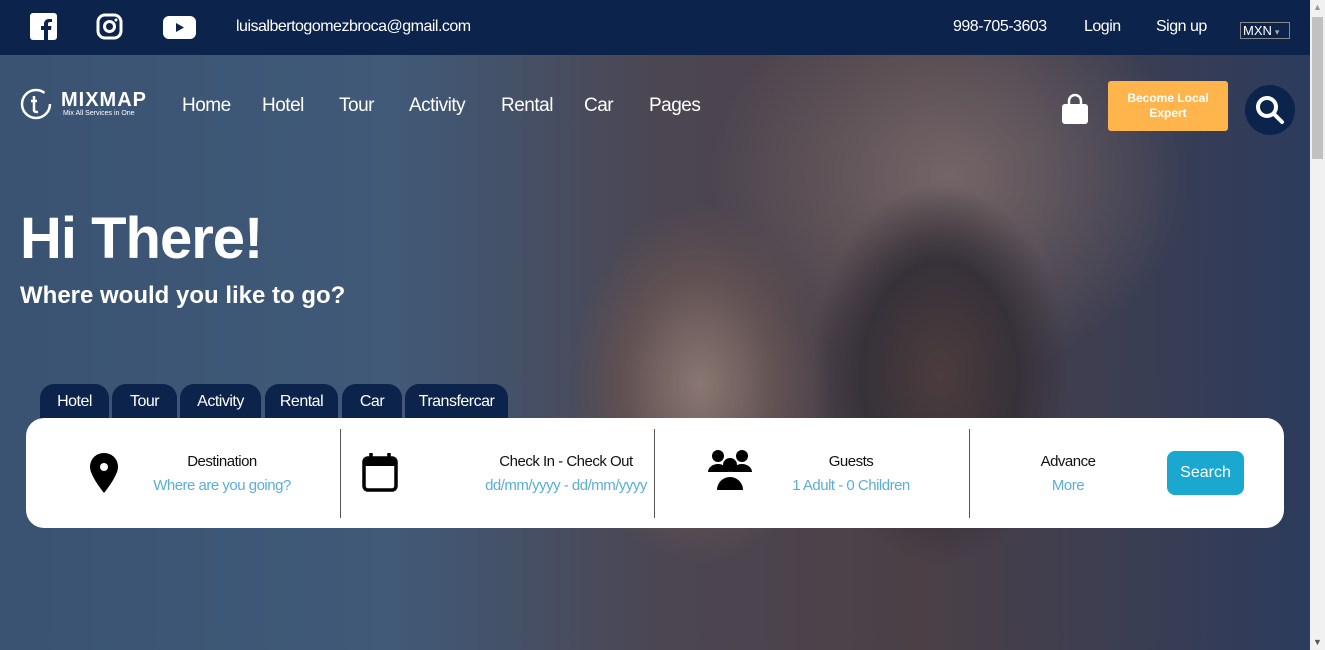  Describe the element at coordinates (1075, 109) in the screenshot. I see `shopping-bag-icon` at that location.